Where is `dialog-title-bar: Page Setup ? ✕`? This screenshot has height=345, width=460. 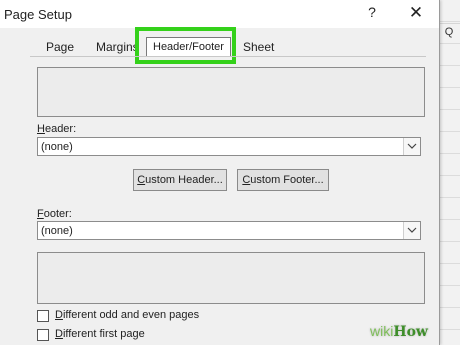 dialog-title-bar: Page Setup ? ✕ is located at coordinates (219, 14).